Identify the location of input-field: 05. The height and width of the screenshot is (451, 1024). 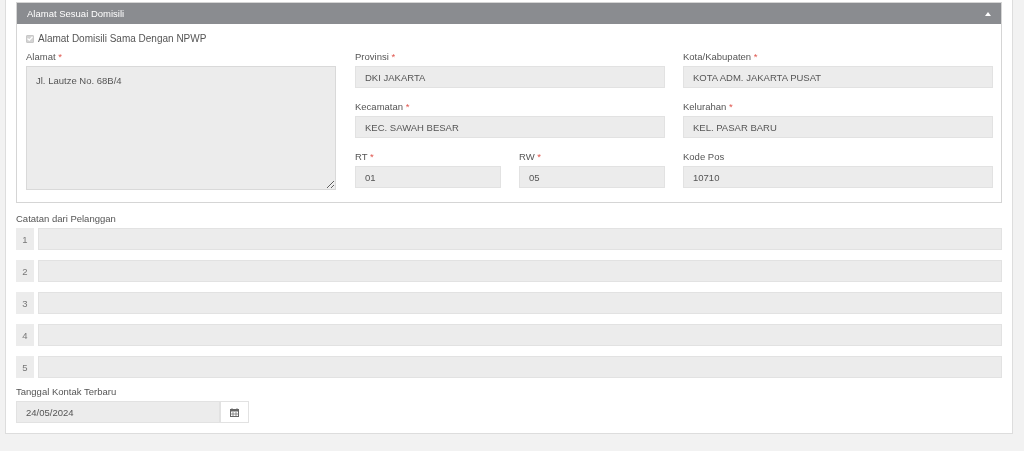
(592, 177).